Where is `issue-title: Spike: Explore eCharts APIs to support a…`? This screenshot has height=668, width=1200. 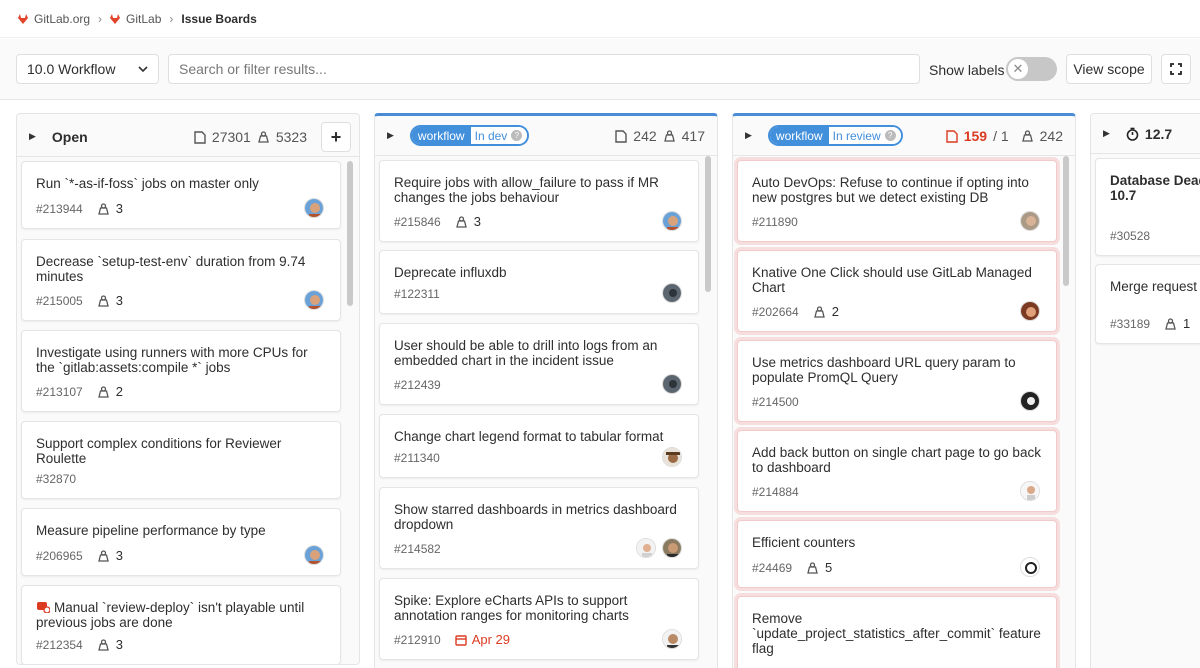
issue-title: Spike: Explore eCharts APIs to support a… is located at coordinates (539, 608).